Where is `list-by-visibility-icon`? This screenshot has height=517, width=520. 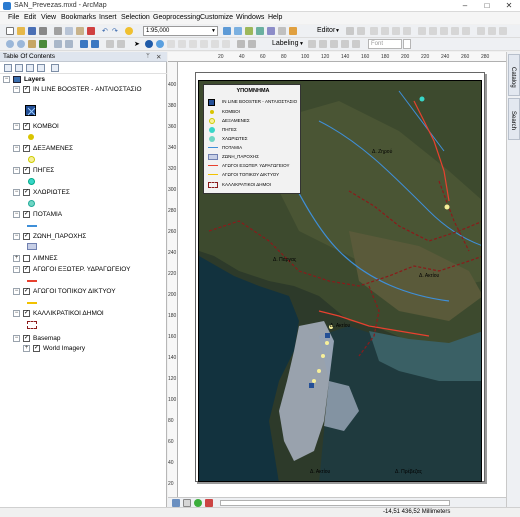
list-by-visibility-icon is located at coordinates (30, 68).